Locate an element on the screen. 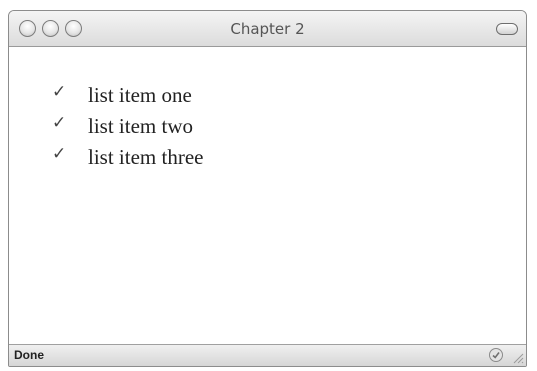  list-item: ✓ list item three is located at coordinates (127, 157).